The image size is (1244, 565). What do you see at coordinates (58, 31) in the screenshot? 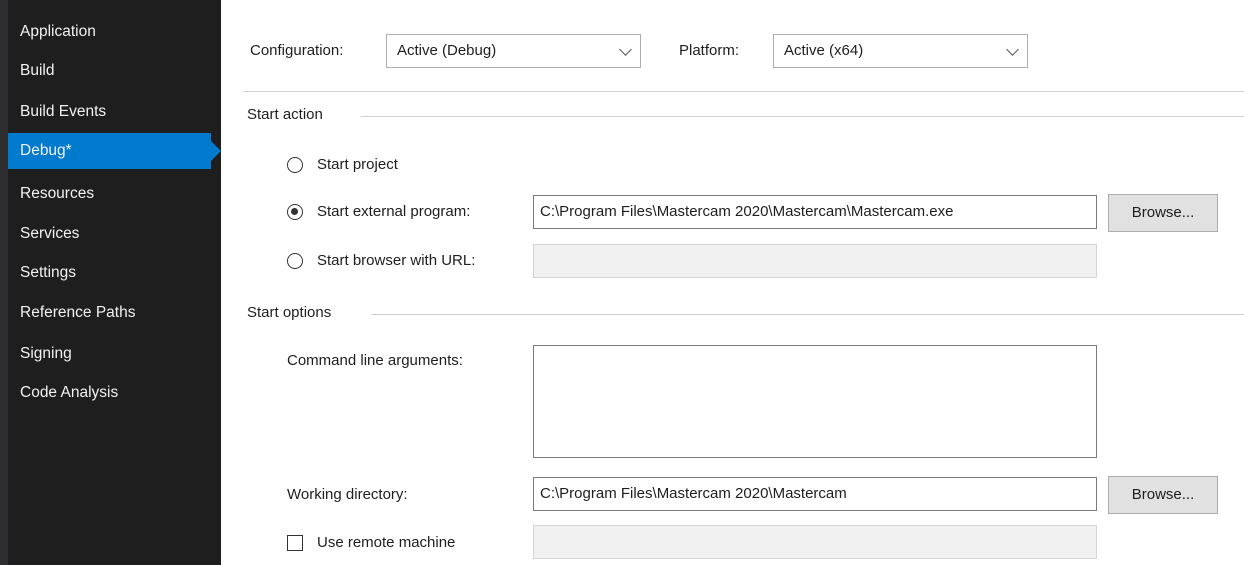
I see `sidebar-item-label: Application` at bounding box center [58, 31].